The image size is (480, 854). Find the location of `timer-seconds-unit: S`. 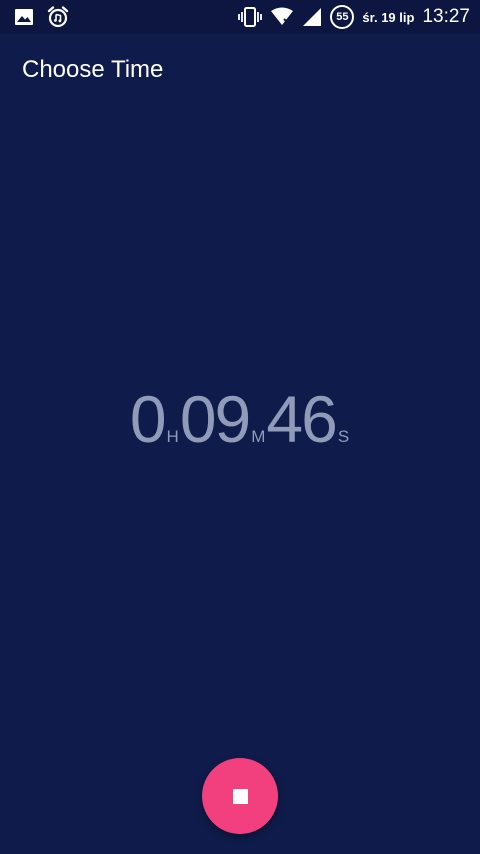

timer-seconds-unit: S is located at coordinates (343, 436).